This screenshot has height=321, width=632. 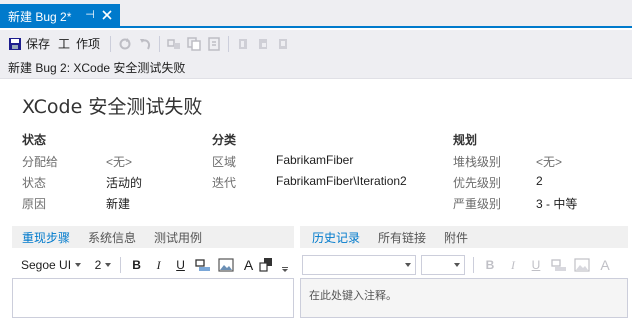 What do you see at coordinates (174, 44) in the screenshot?
I see `link-icon` at bounding box center [174, 44].